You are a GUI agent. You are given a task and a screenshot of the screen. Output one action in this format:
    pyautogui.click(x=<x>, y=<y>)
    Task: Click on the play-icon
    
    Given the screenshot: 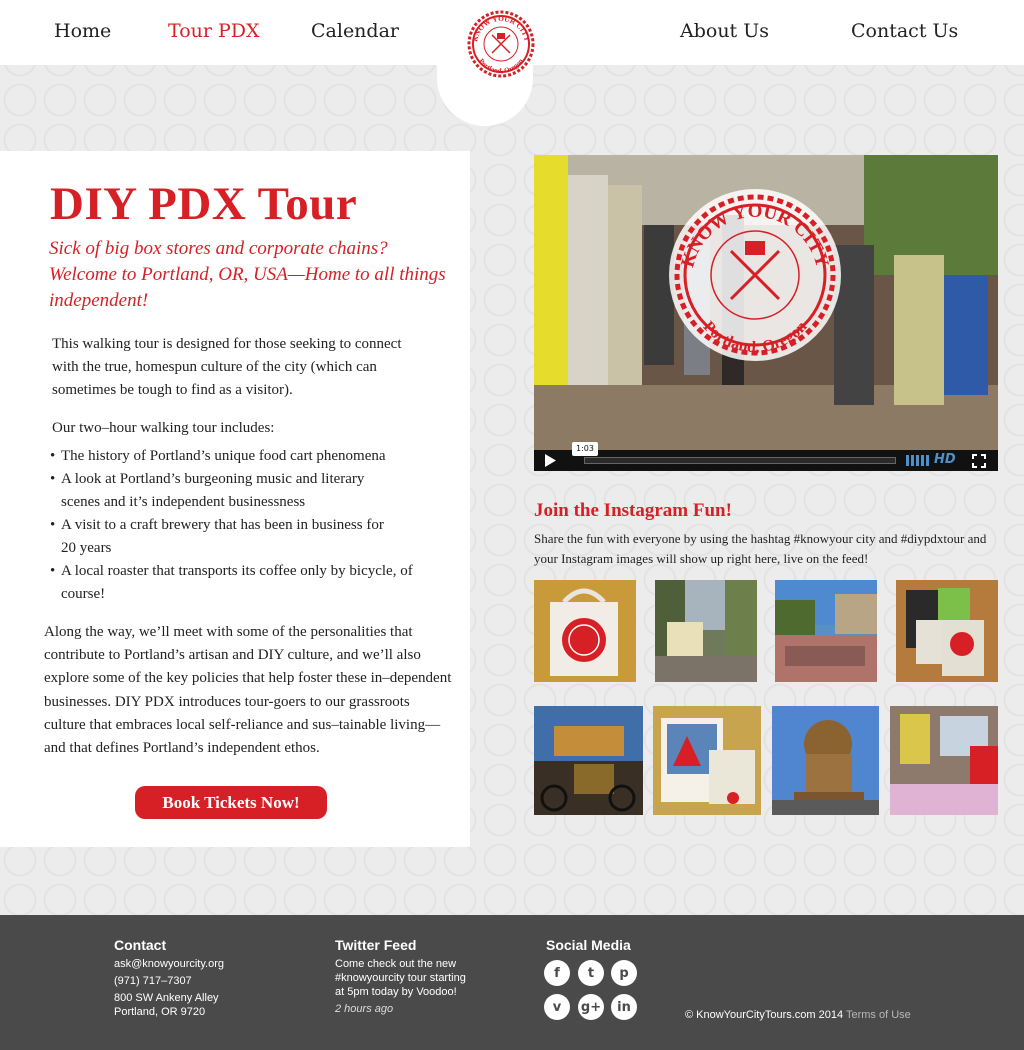 What is the action you would take?
    pyautogui.click(x=550, y=460)
    